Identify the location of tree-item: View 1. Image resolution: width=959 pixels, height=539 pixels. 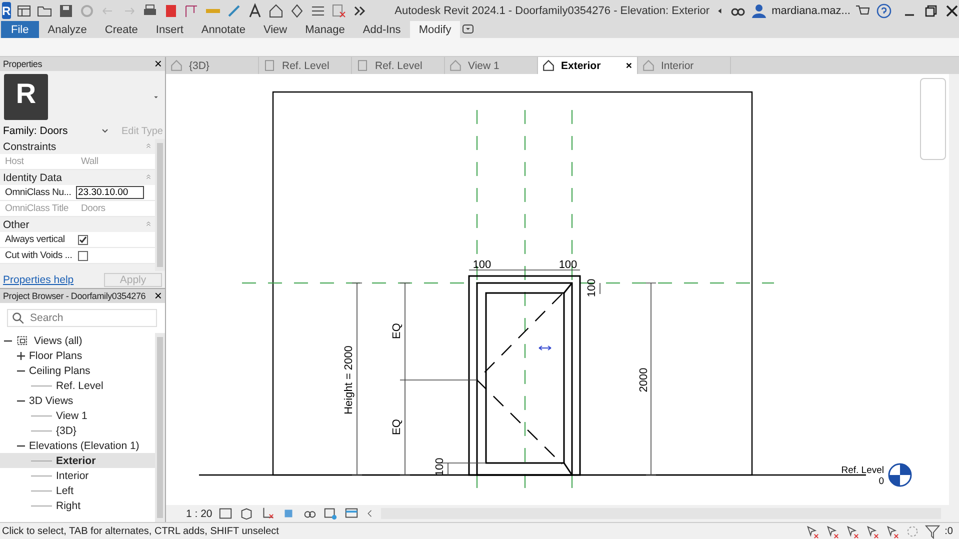
(77, 415).